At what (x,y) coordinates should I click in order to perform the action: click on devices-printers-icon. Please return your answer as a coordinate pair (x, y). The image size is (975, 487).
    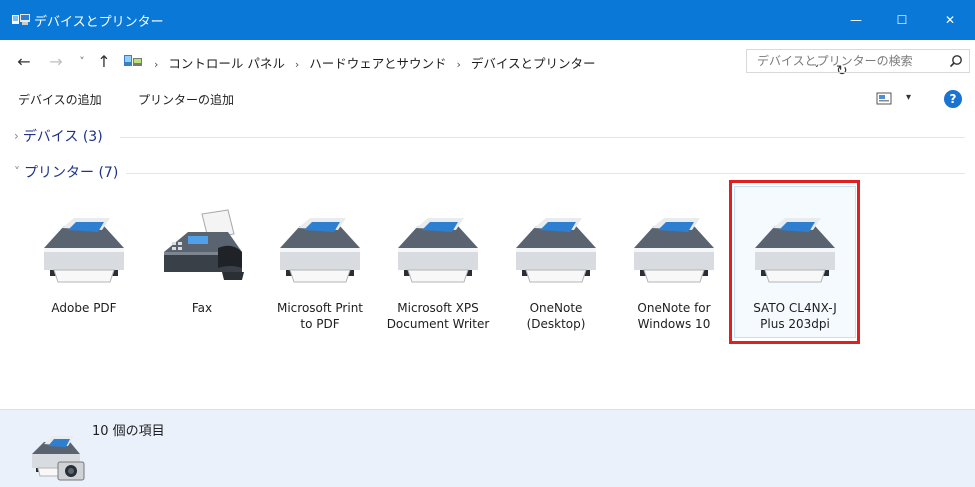
    Looking at the image, I should click on (21, 19).